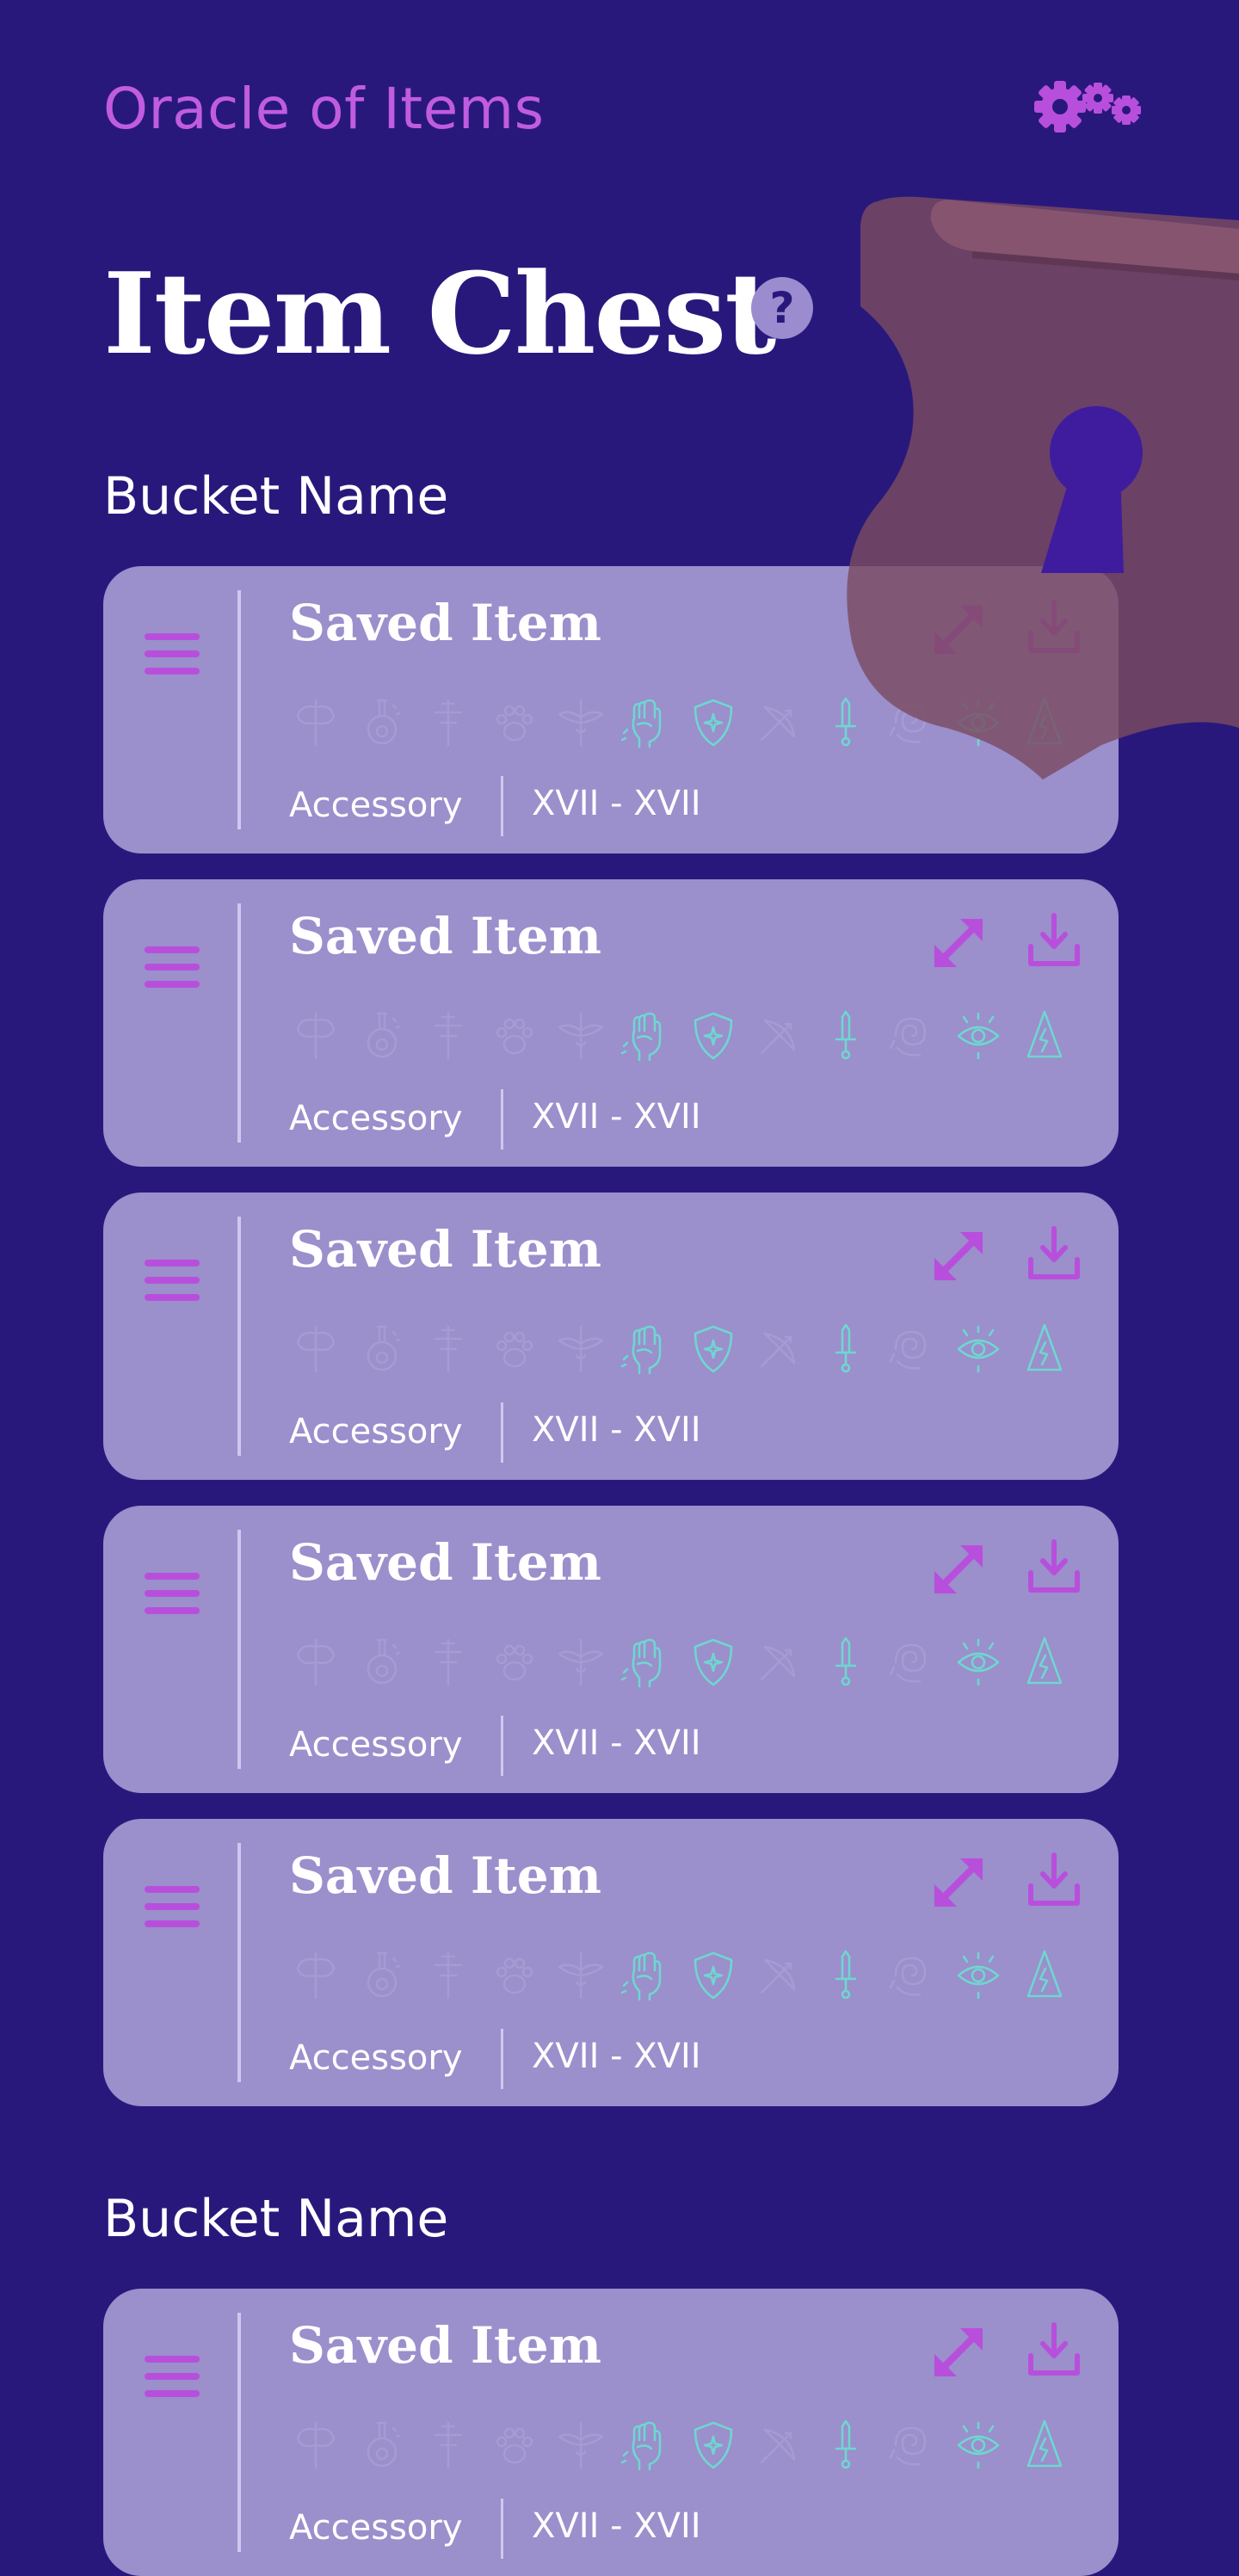 The height and width of the screenshot is (2576, 1239). I want to click on page-title: Item Chest, so click(439, 314).